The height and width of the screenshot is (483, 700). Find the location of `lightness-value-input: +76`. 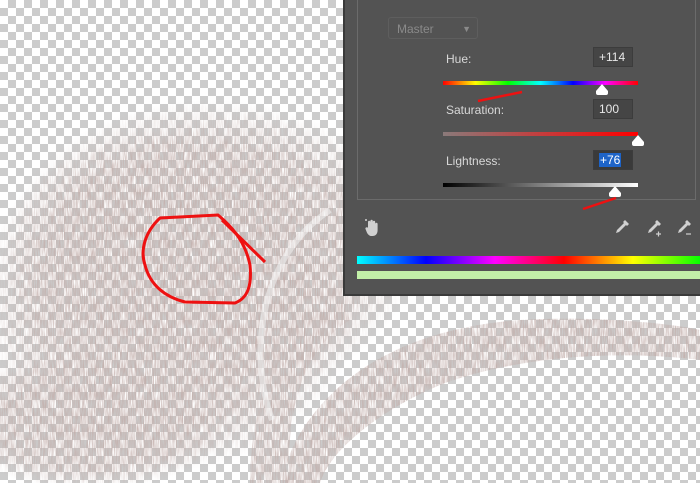

lightness-value-input: +76 is located at coordinates (613, 160).